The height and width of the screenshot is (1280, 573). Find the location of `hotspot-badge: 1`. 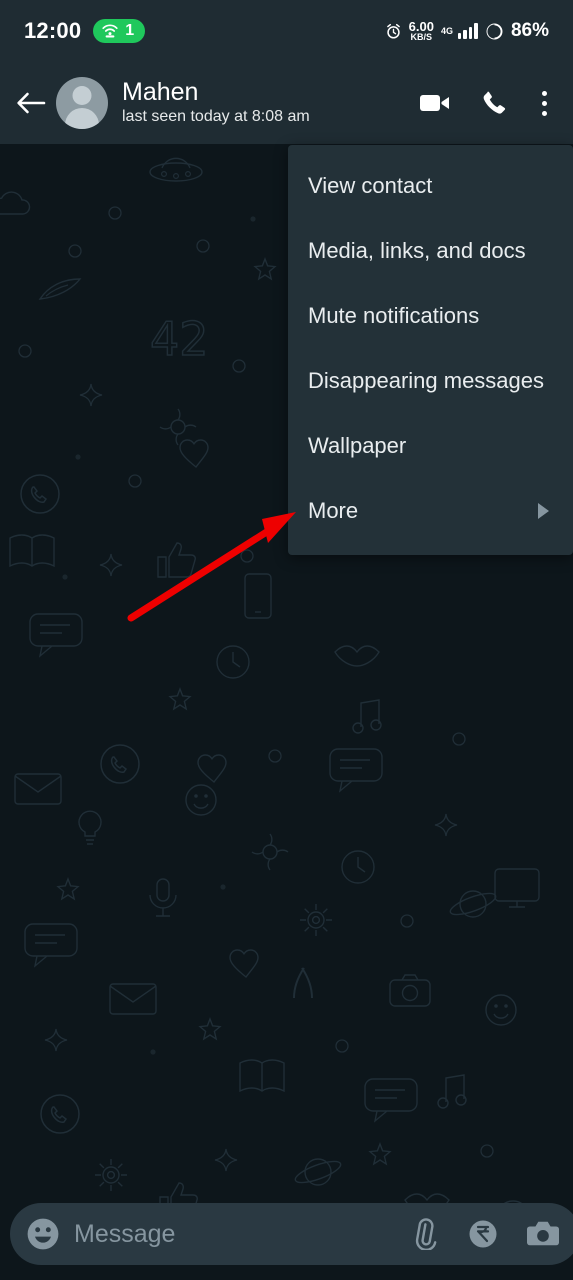

hotspot-badge: 1 is located at coordinates (119, 31).